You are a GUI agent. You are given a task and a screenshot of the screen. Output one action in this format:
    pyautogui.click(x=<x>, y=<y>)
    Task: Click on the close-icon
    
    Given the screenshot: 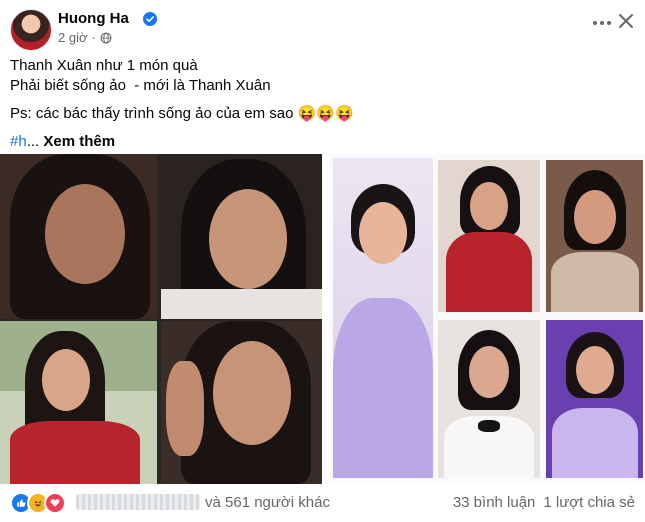 What is the action you would take?
    pyautogui.click(x=626, y=21)
    